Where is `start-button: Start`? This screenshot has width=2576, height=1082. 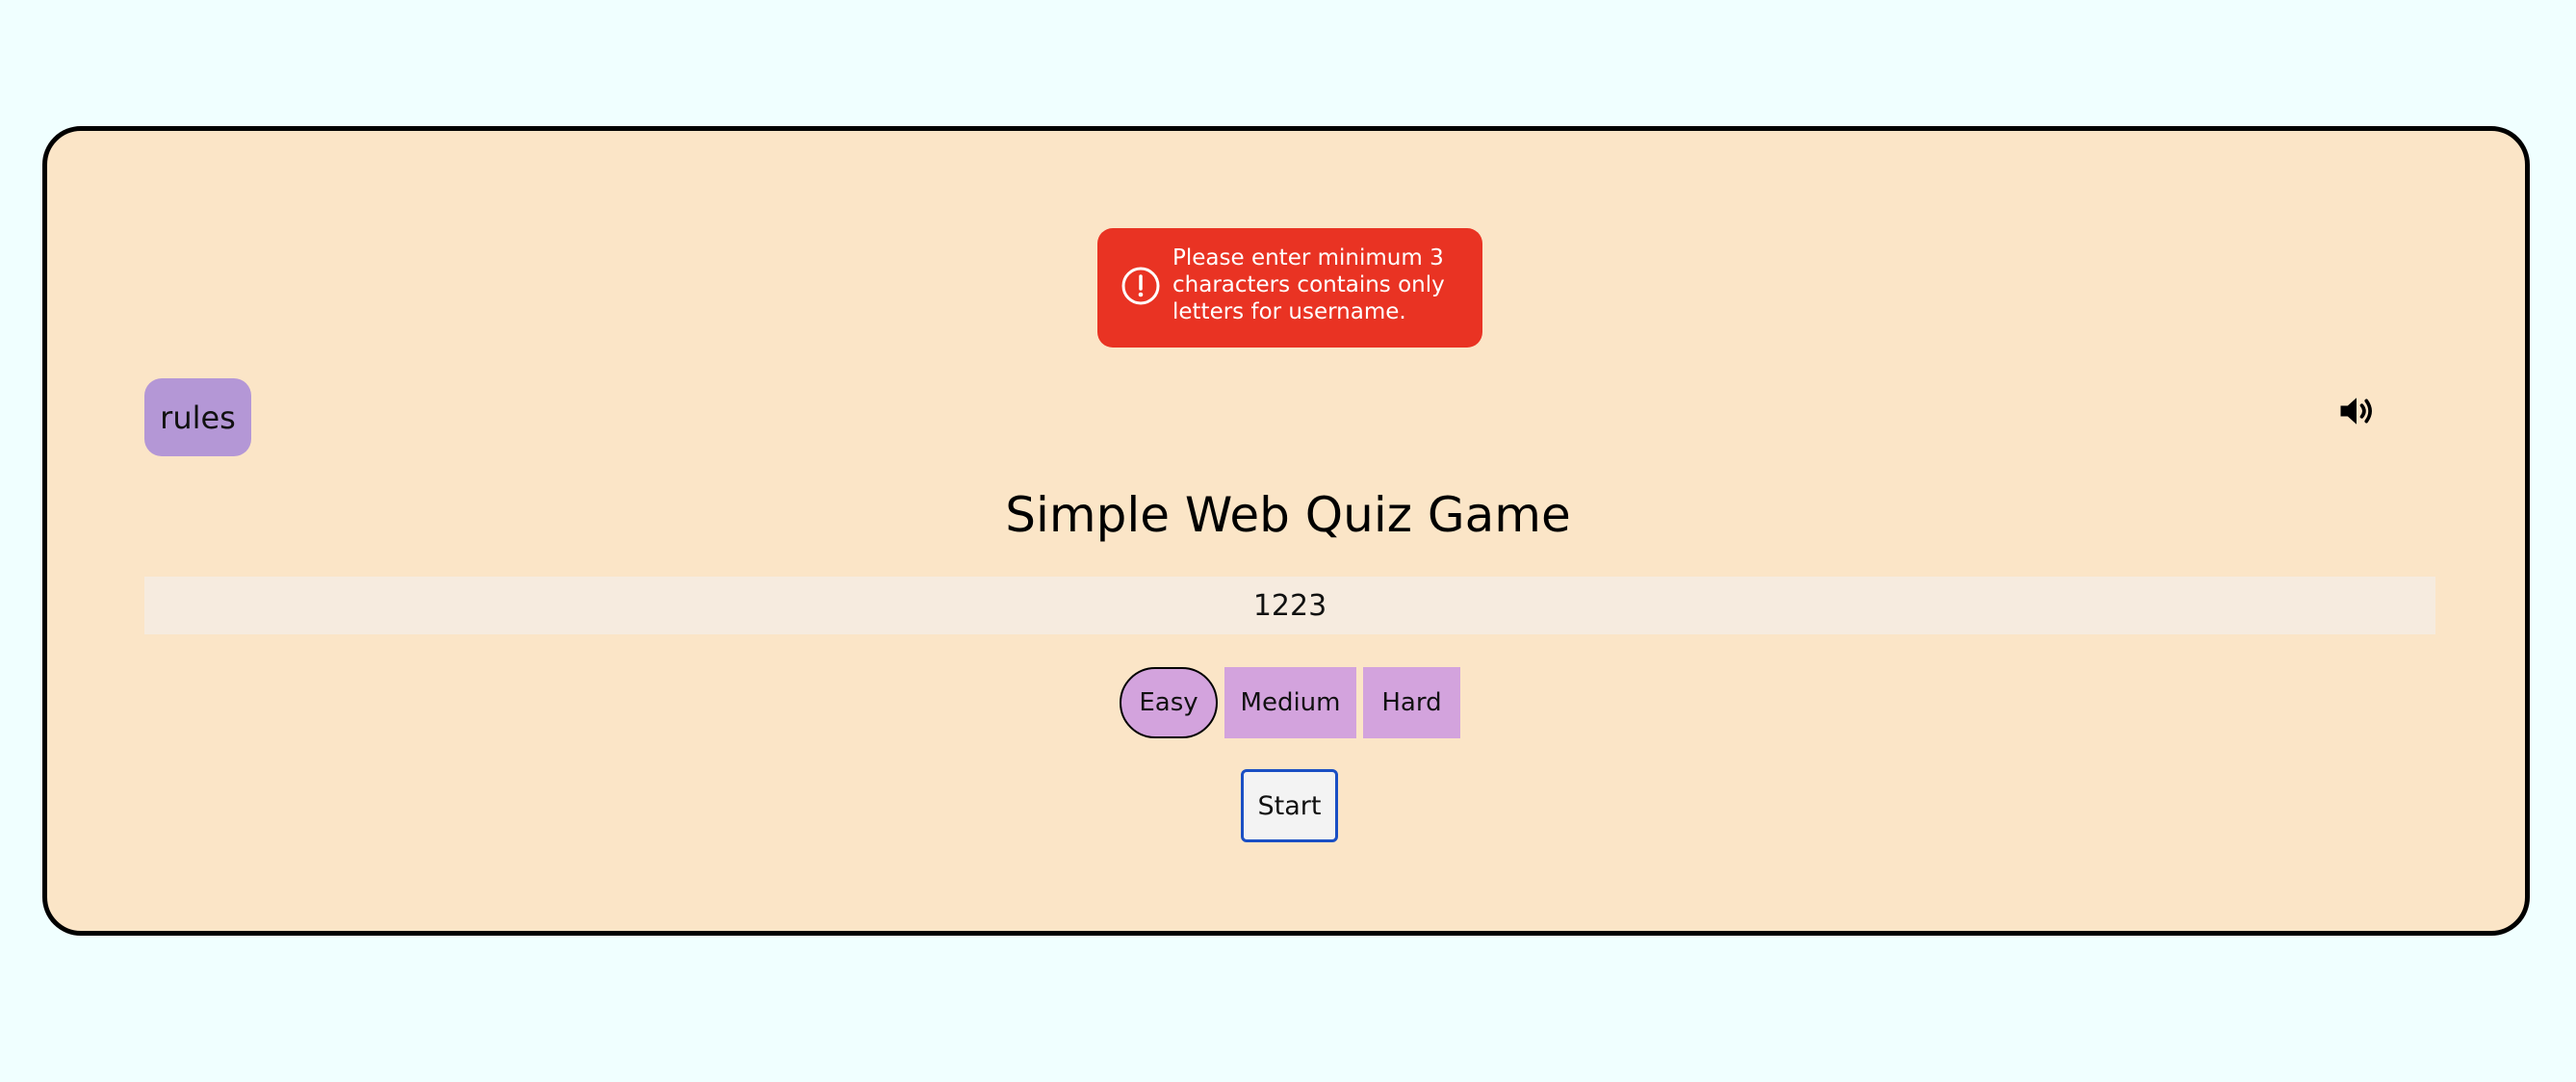 start-button: Start is located at coordinates (1289, 805).